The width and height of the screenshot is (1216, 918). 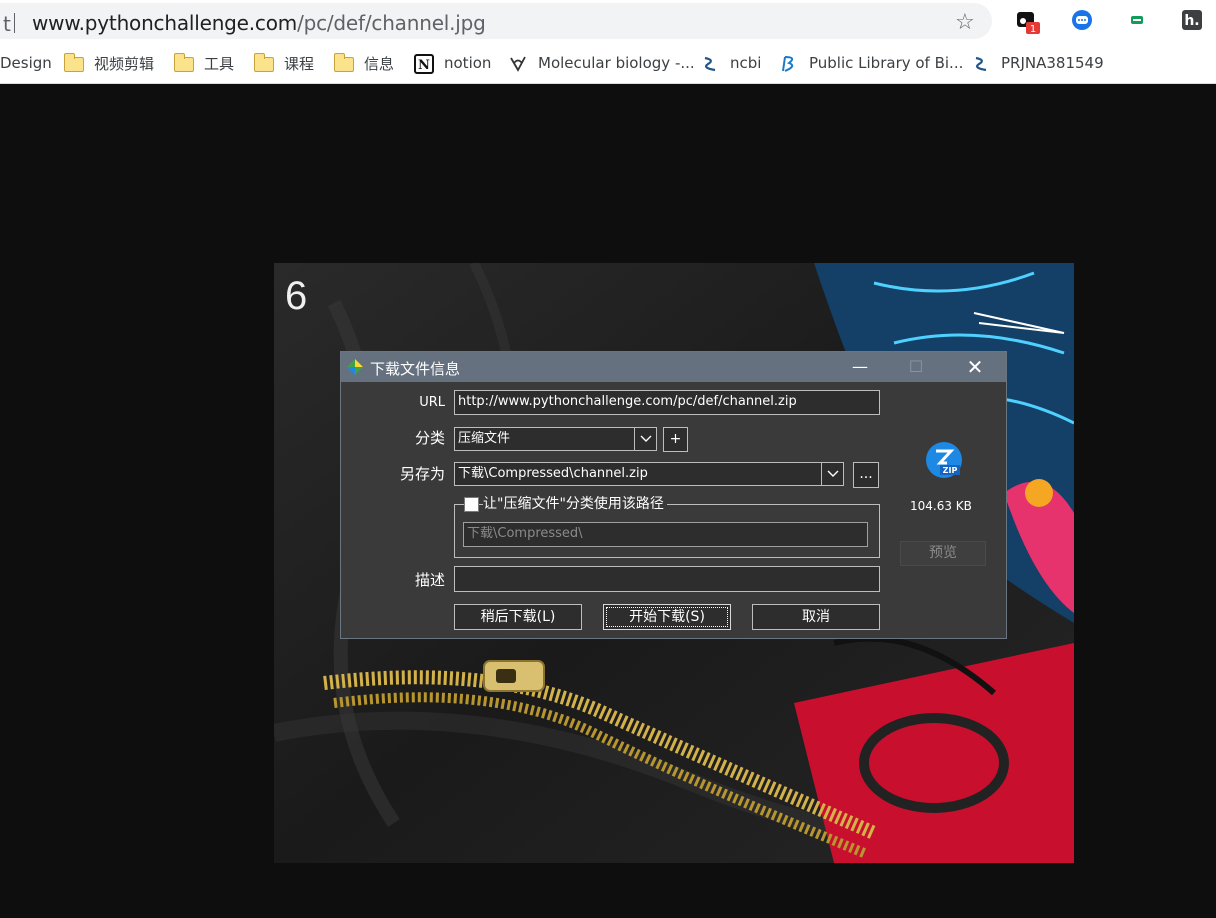 I want to click on bookmark-notion: N notion, so click(x=452, y=63).